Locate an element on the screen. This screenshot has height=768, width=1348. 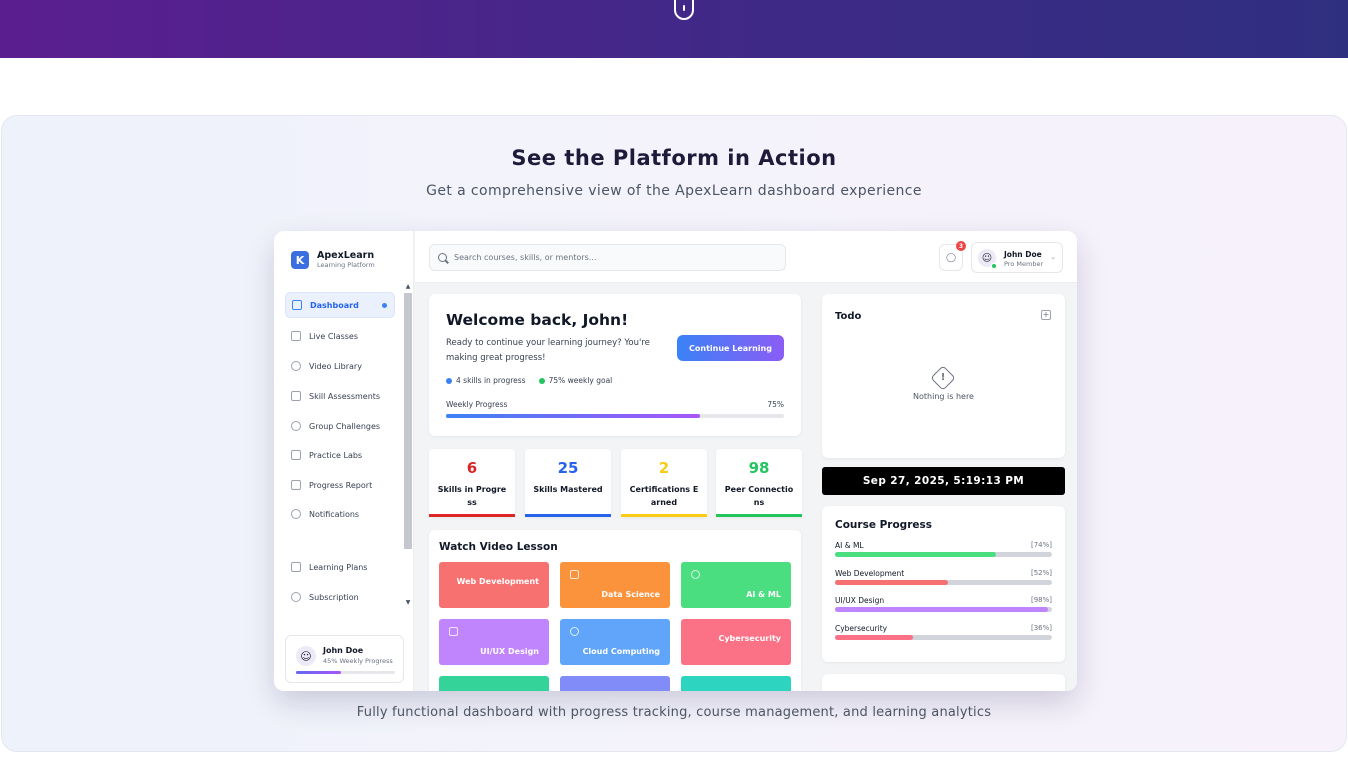
course-percent: [74%] is located at coordinates (1041, 545).